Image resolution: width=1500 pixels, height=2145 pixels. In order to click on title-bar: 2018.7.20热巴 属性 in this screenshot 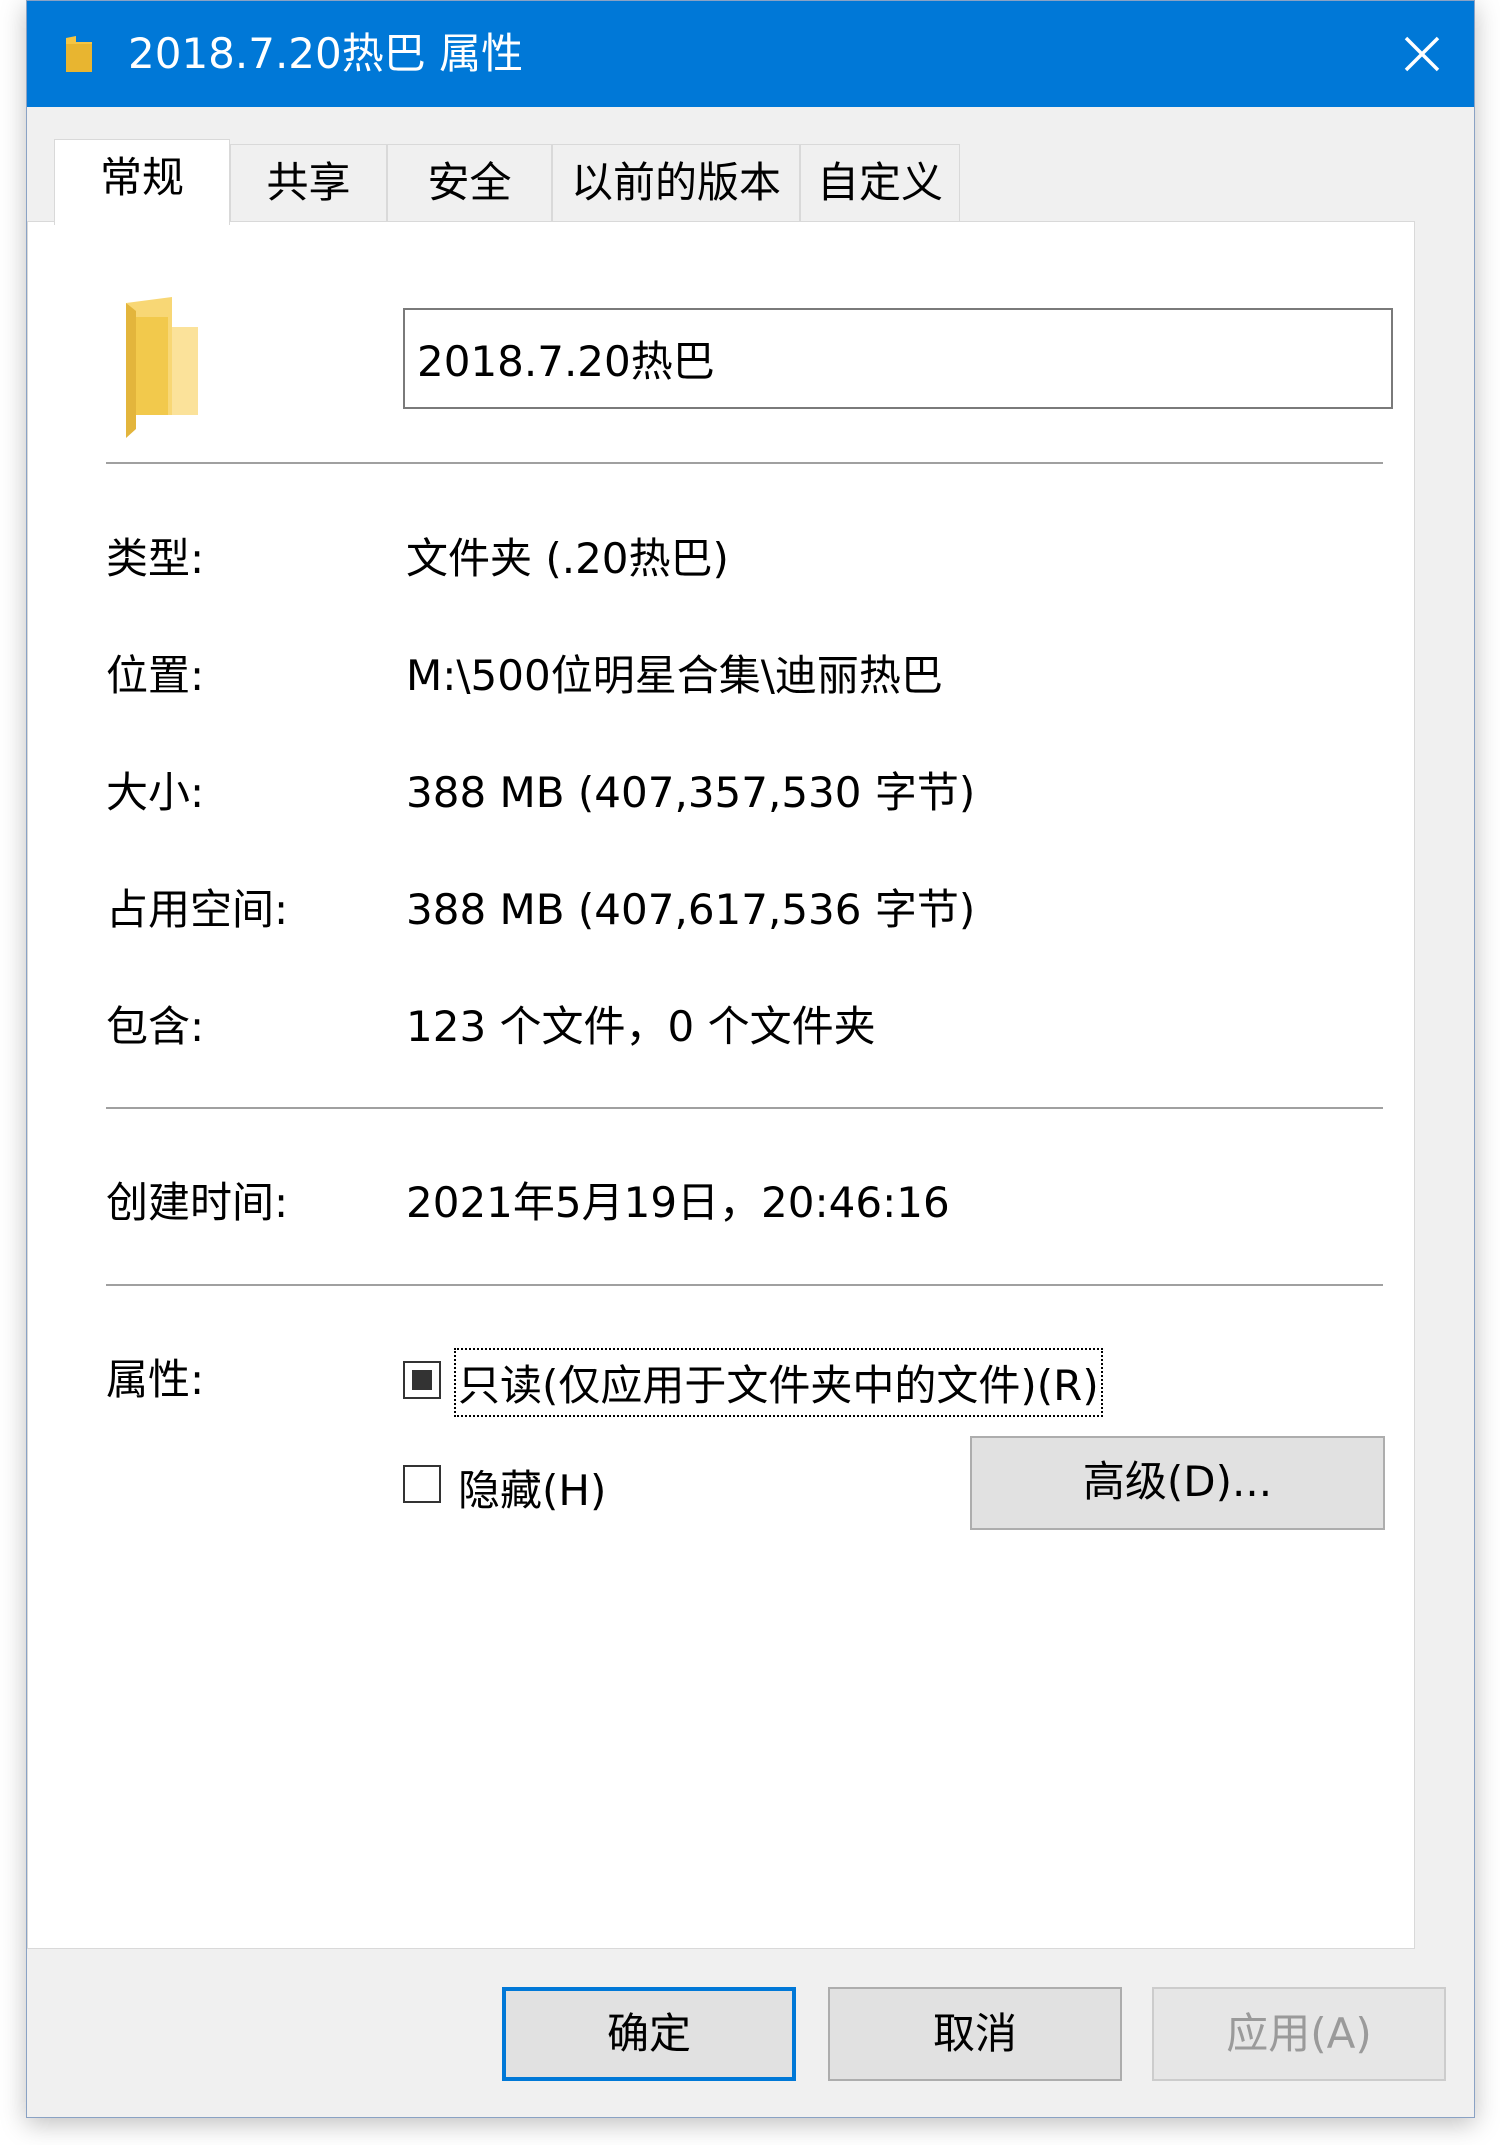, I will do `click(750, 54)`.